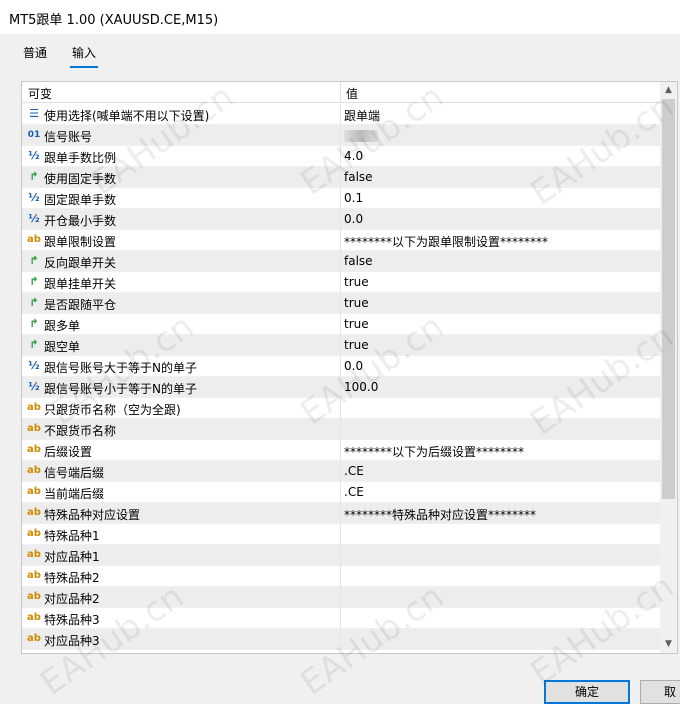 The width and height of the screenshot is (680, 704). I want to click on column-divider, so click(340, 92).